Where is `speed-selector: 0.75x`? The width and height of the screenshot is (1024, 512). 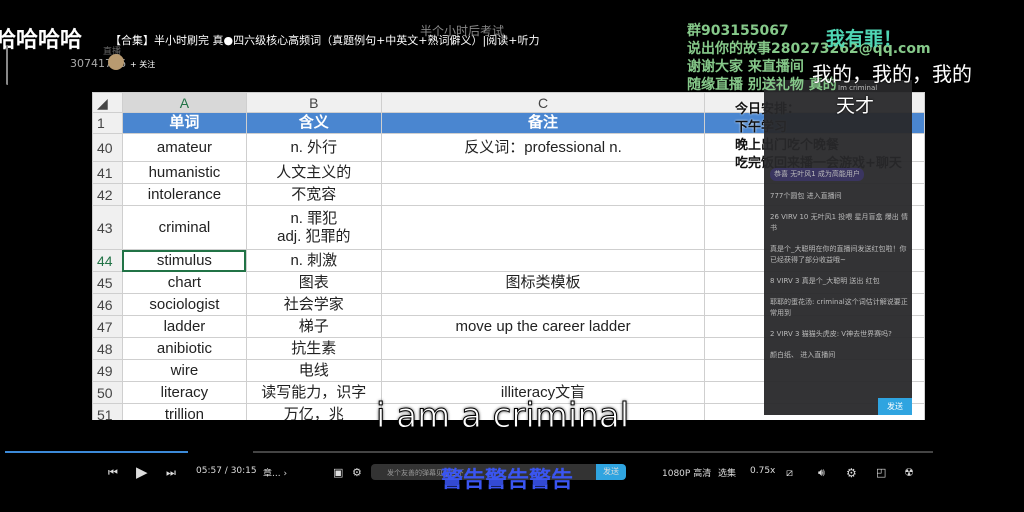
speed-selector: 0.75x is located at coordinates (762, 471).